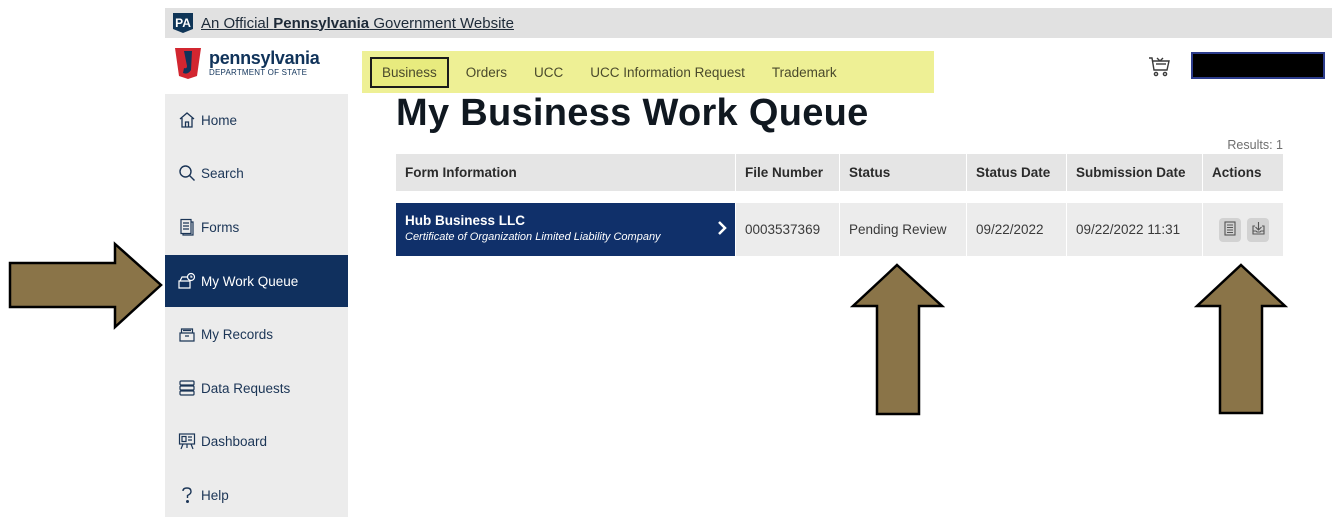 Image resolution: width=1335 pixels, height=517 pixels. What do you see at coordinates (256, 227) in the screenshot?
I see `sidebar-item-forms: Forms` at bounding box center [256, 227].